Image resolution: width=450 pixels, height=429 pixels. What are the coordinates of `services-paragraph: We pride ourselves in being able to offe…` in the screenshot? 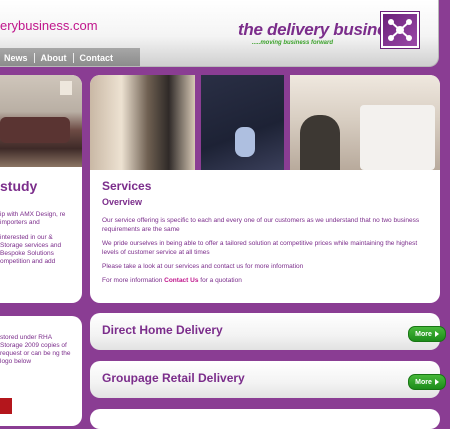 It's located at (260, 248).